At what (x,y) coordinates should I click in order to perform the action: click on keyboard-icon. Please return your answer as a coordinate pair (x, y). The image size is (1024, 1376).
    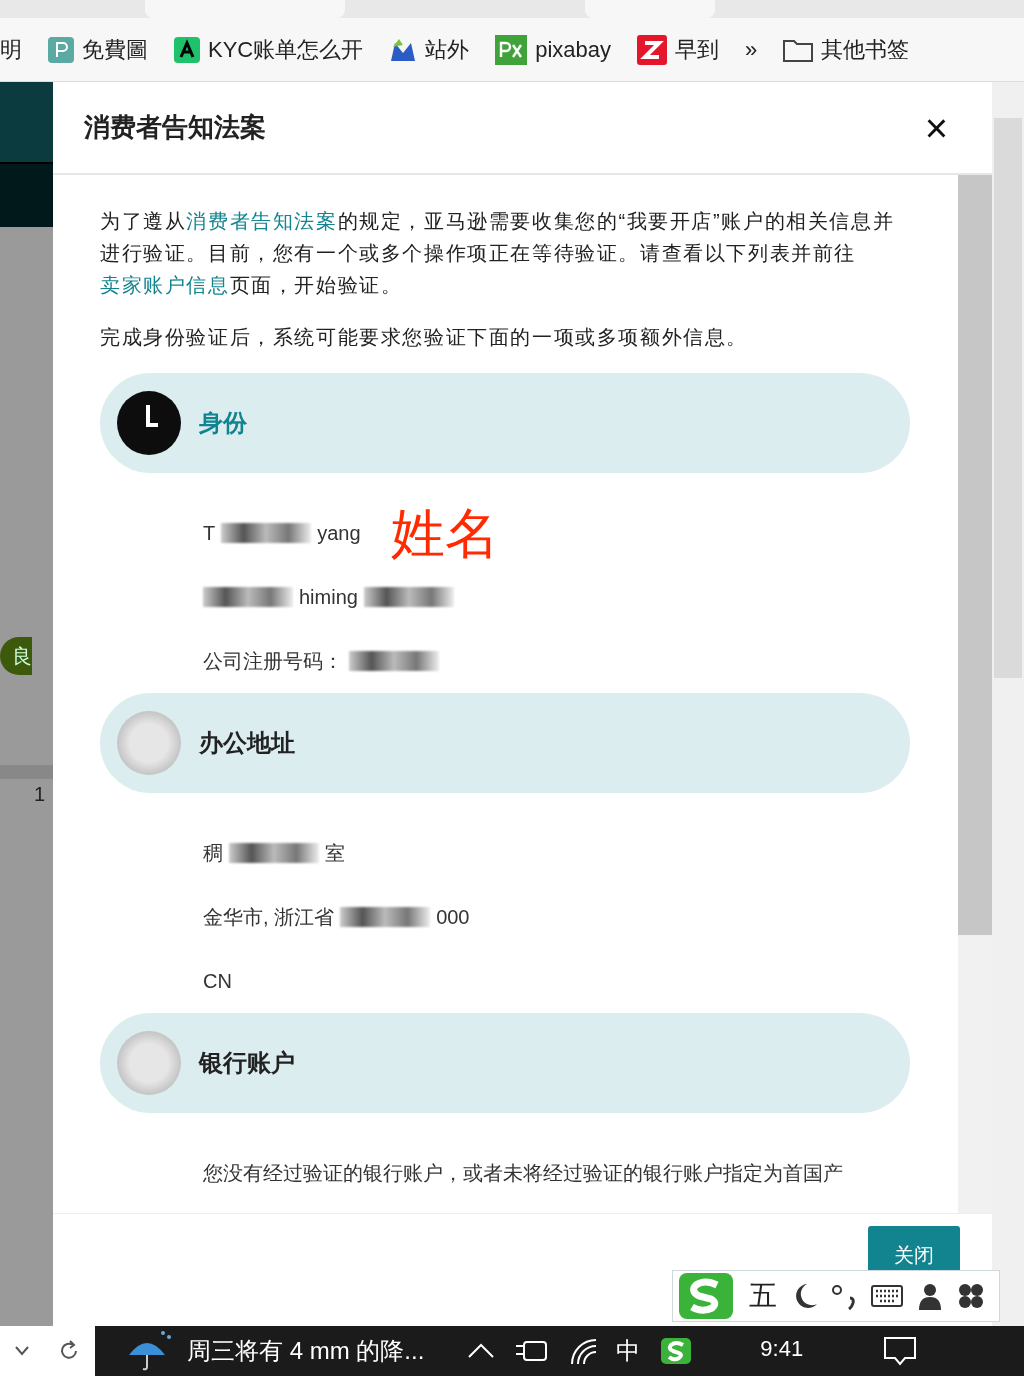
    Looking at the image, I should click on (887, 1296).